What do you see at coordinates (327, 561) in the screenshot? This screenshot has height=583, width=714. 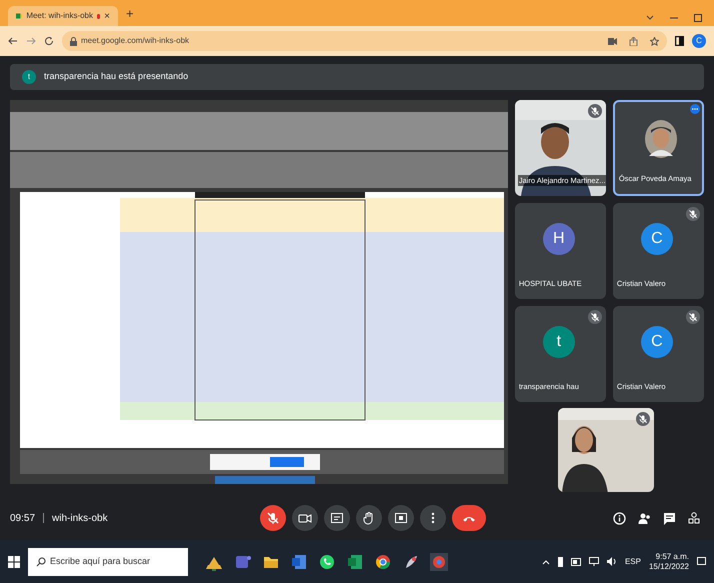 I see `phone-chat-icon` at bounding box center [327, 561].